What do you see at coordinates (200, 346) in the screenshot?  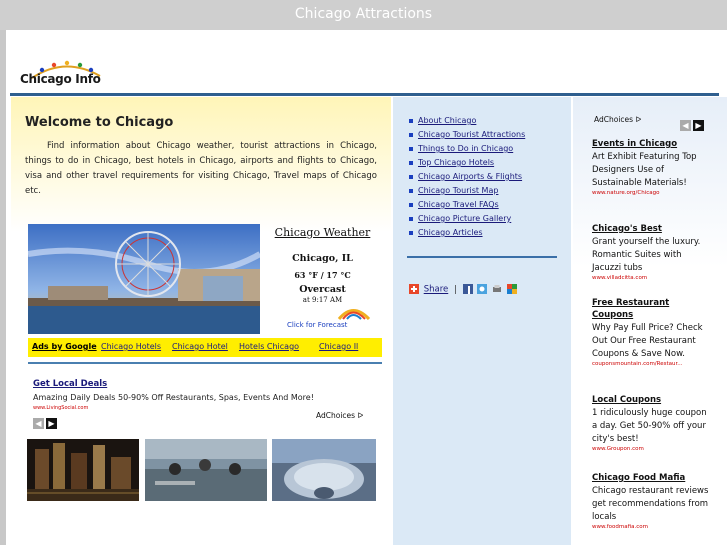 I see `ad-link: Chicago Hotel` at bounding box center [200, 346].